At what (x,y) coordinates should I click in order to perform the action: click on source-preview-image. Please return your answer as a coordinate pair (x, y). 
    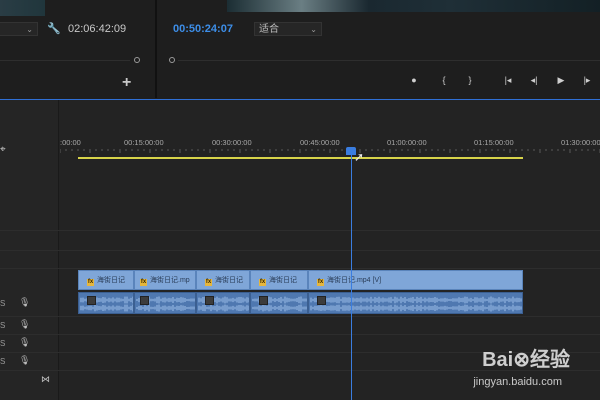
    Looking at the image, I should click on (22, 8).